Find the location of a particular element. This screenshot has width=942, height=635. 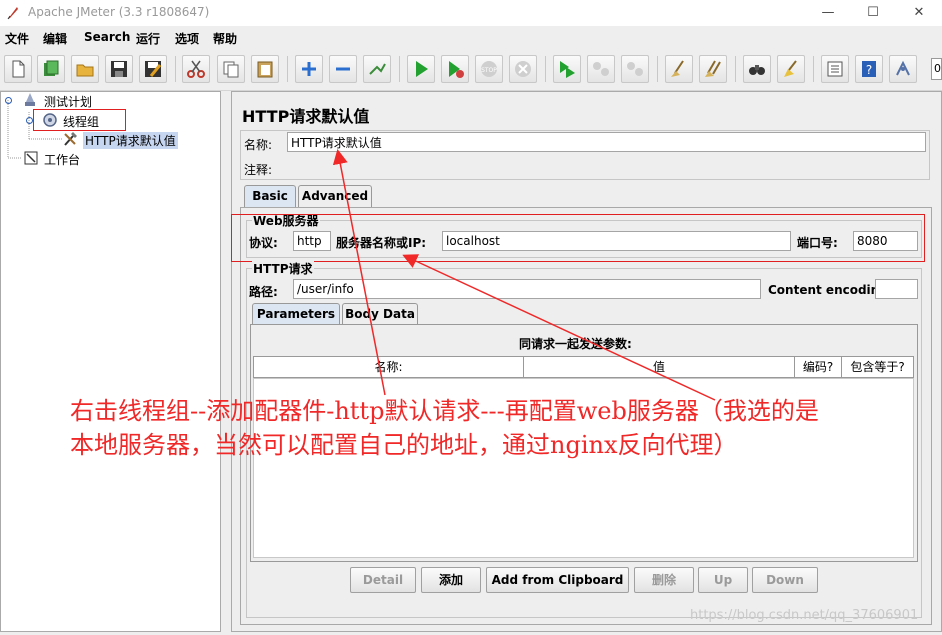

close-button: ✕ is located at coordinates (919, 13).